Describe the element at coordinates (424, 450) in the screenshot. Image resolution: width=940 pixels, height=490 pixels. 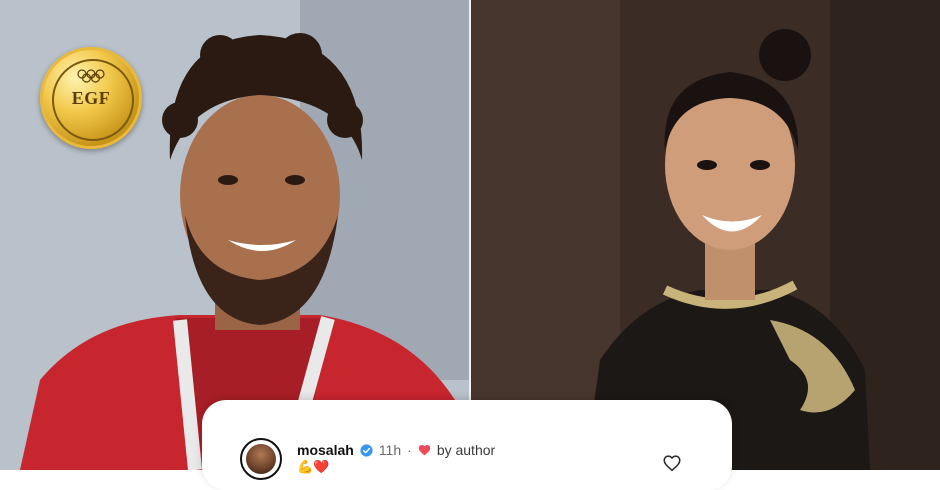
I see `author-heart-icon` at that location.